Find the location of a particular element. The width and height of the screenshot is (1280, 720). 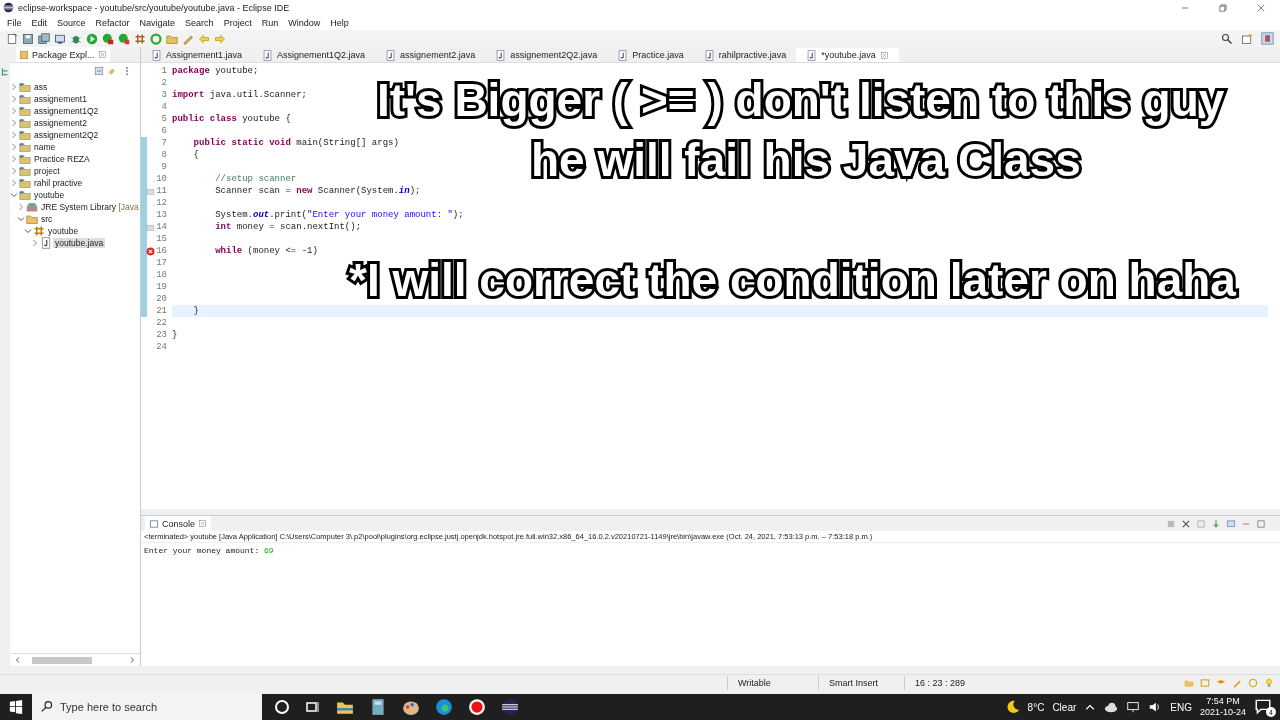

remove-icon is located at coordinates (1186, 523).